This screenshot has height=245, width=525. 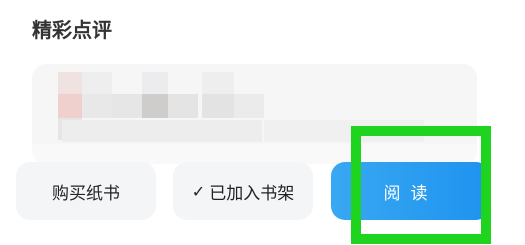 What do you see at coordinates (410, 193) in the screenshot?
I see `read-label: 阅读` at bounding box center [410, 193].